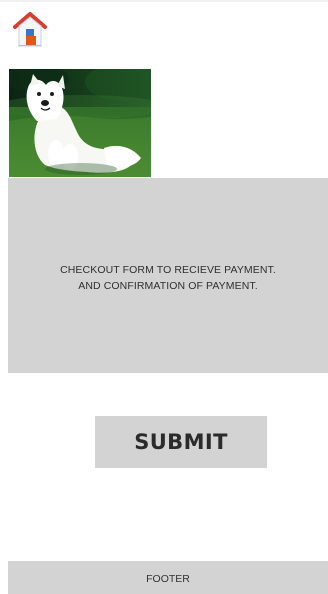 The image size is (328, 594). What do you see at coordinates (80, 123) in the screenshot?
I see `dog-photo` at bounding box center [80, 123].